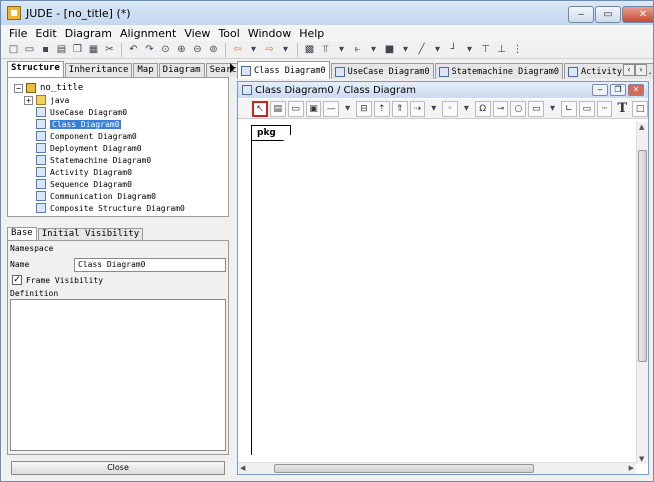 Image resolution: width=654 pixels, height=482 pixels. What do you see at coordinates (518, 108) in the screenshot?
I see `object-tool-icon: ○` at bounding box center [518, 108].